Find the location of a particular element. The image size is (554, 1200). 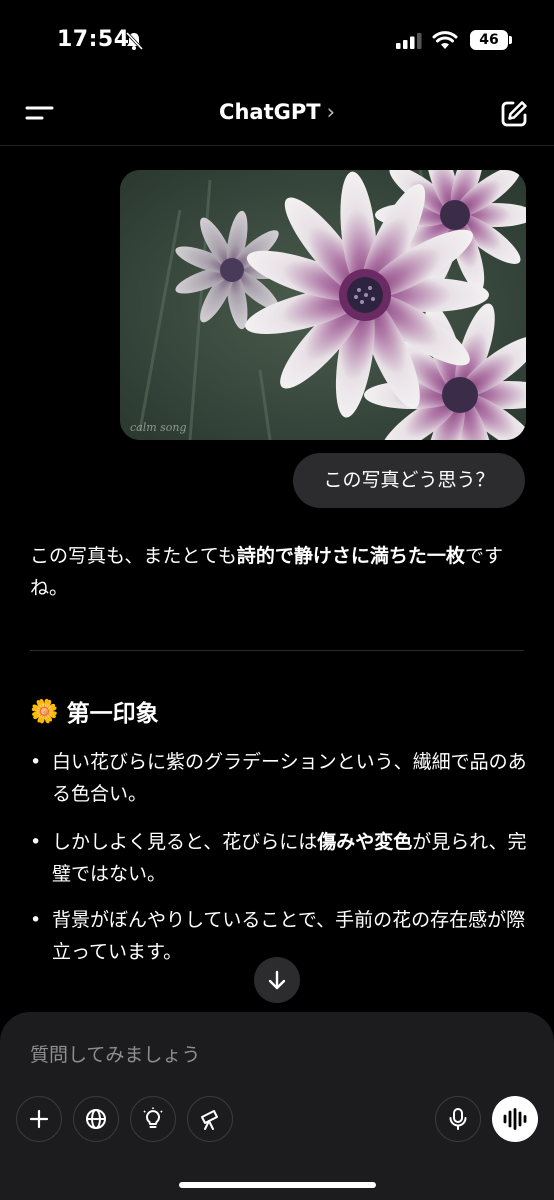

bell-slash-icon is located at coordinates (134, 41).